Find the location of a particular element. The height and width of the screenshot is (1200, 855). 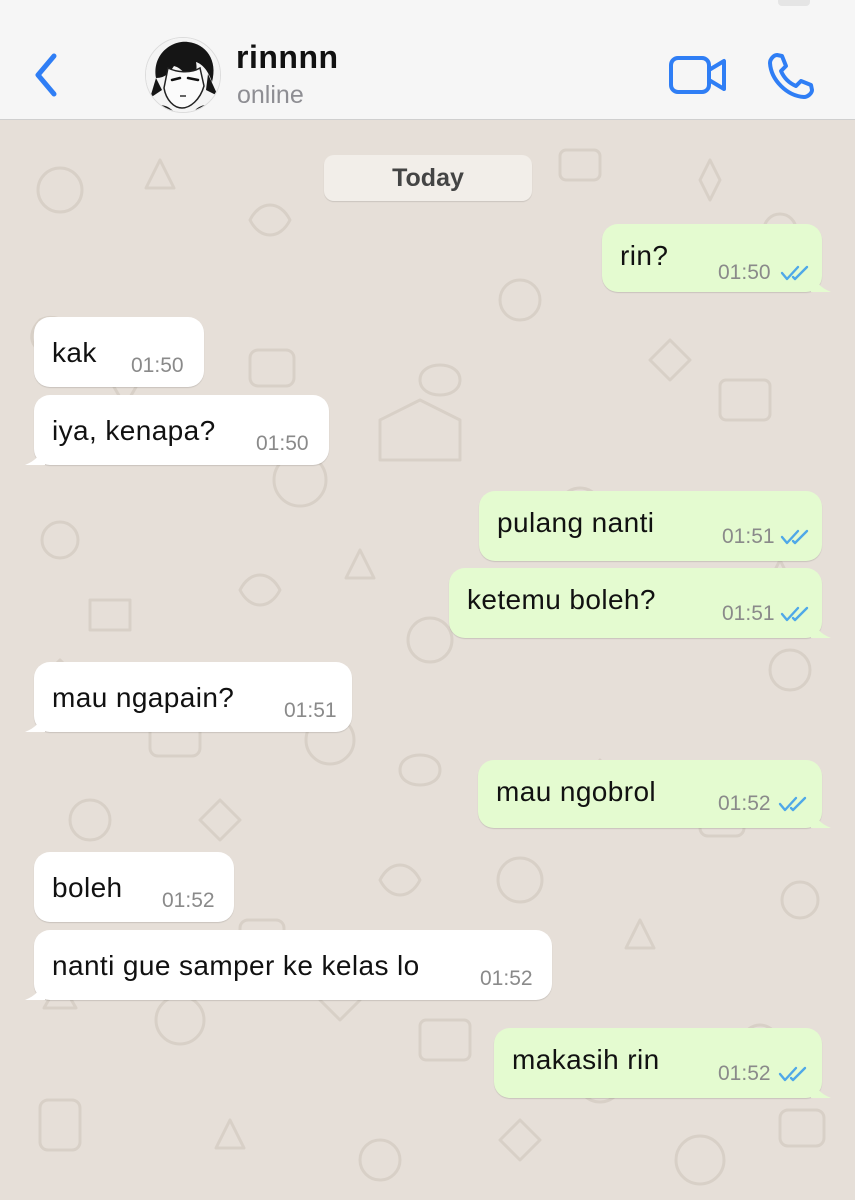

date-separator: Today is located at coordinates (428, 178).